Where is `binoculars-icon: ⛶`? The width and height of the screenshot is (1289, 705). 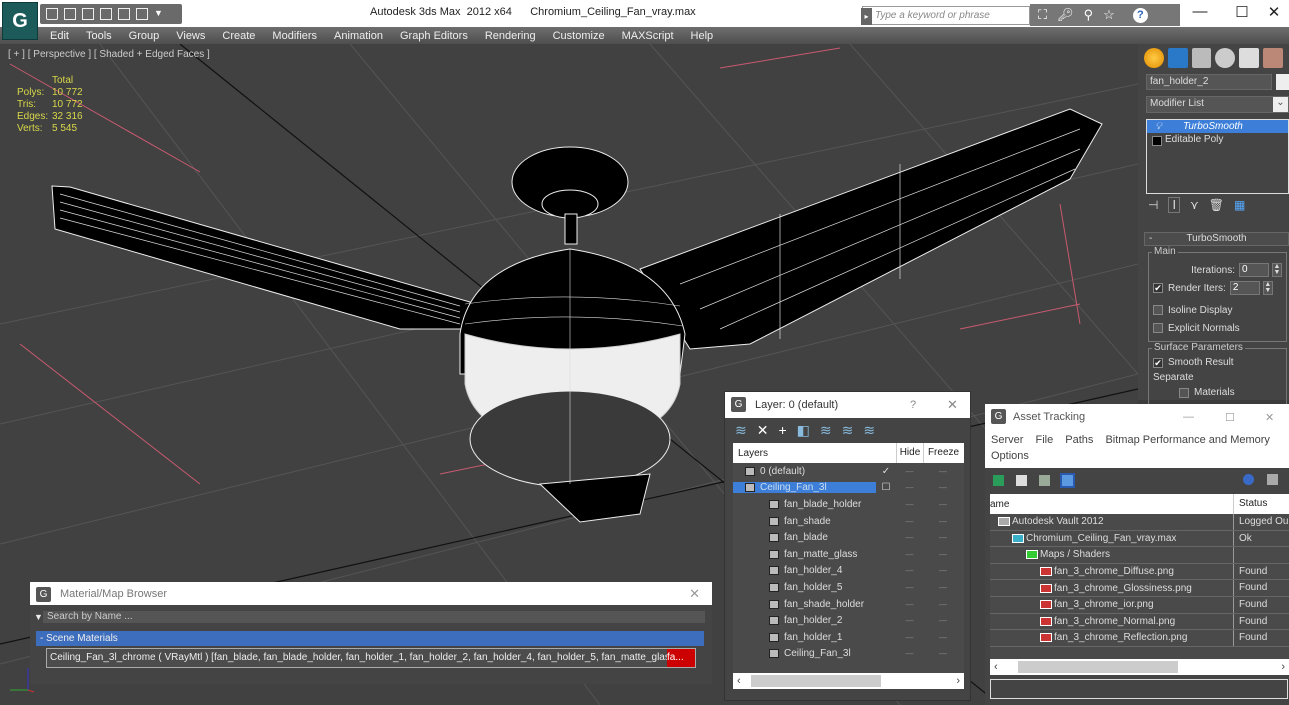 binoculars-icon: ⛶ is located at coordinates (1042, 15).